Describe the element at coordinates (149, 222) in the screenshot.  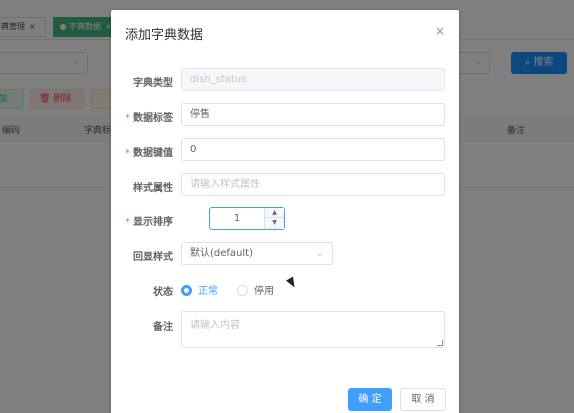
I see `sort-label: * 显示排序` at that location.